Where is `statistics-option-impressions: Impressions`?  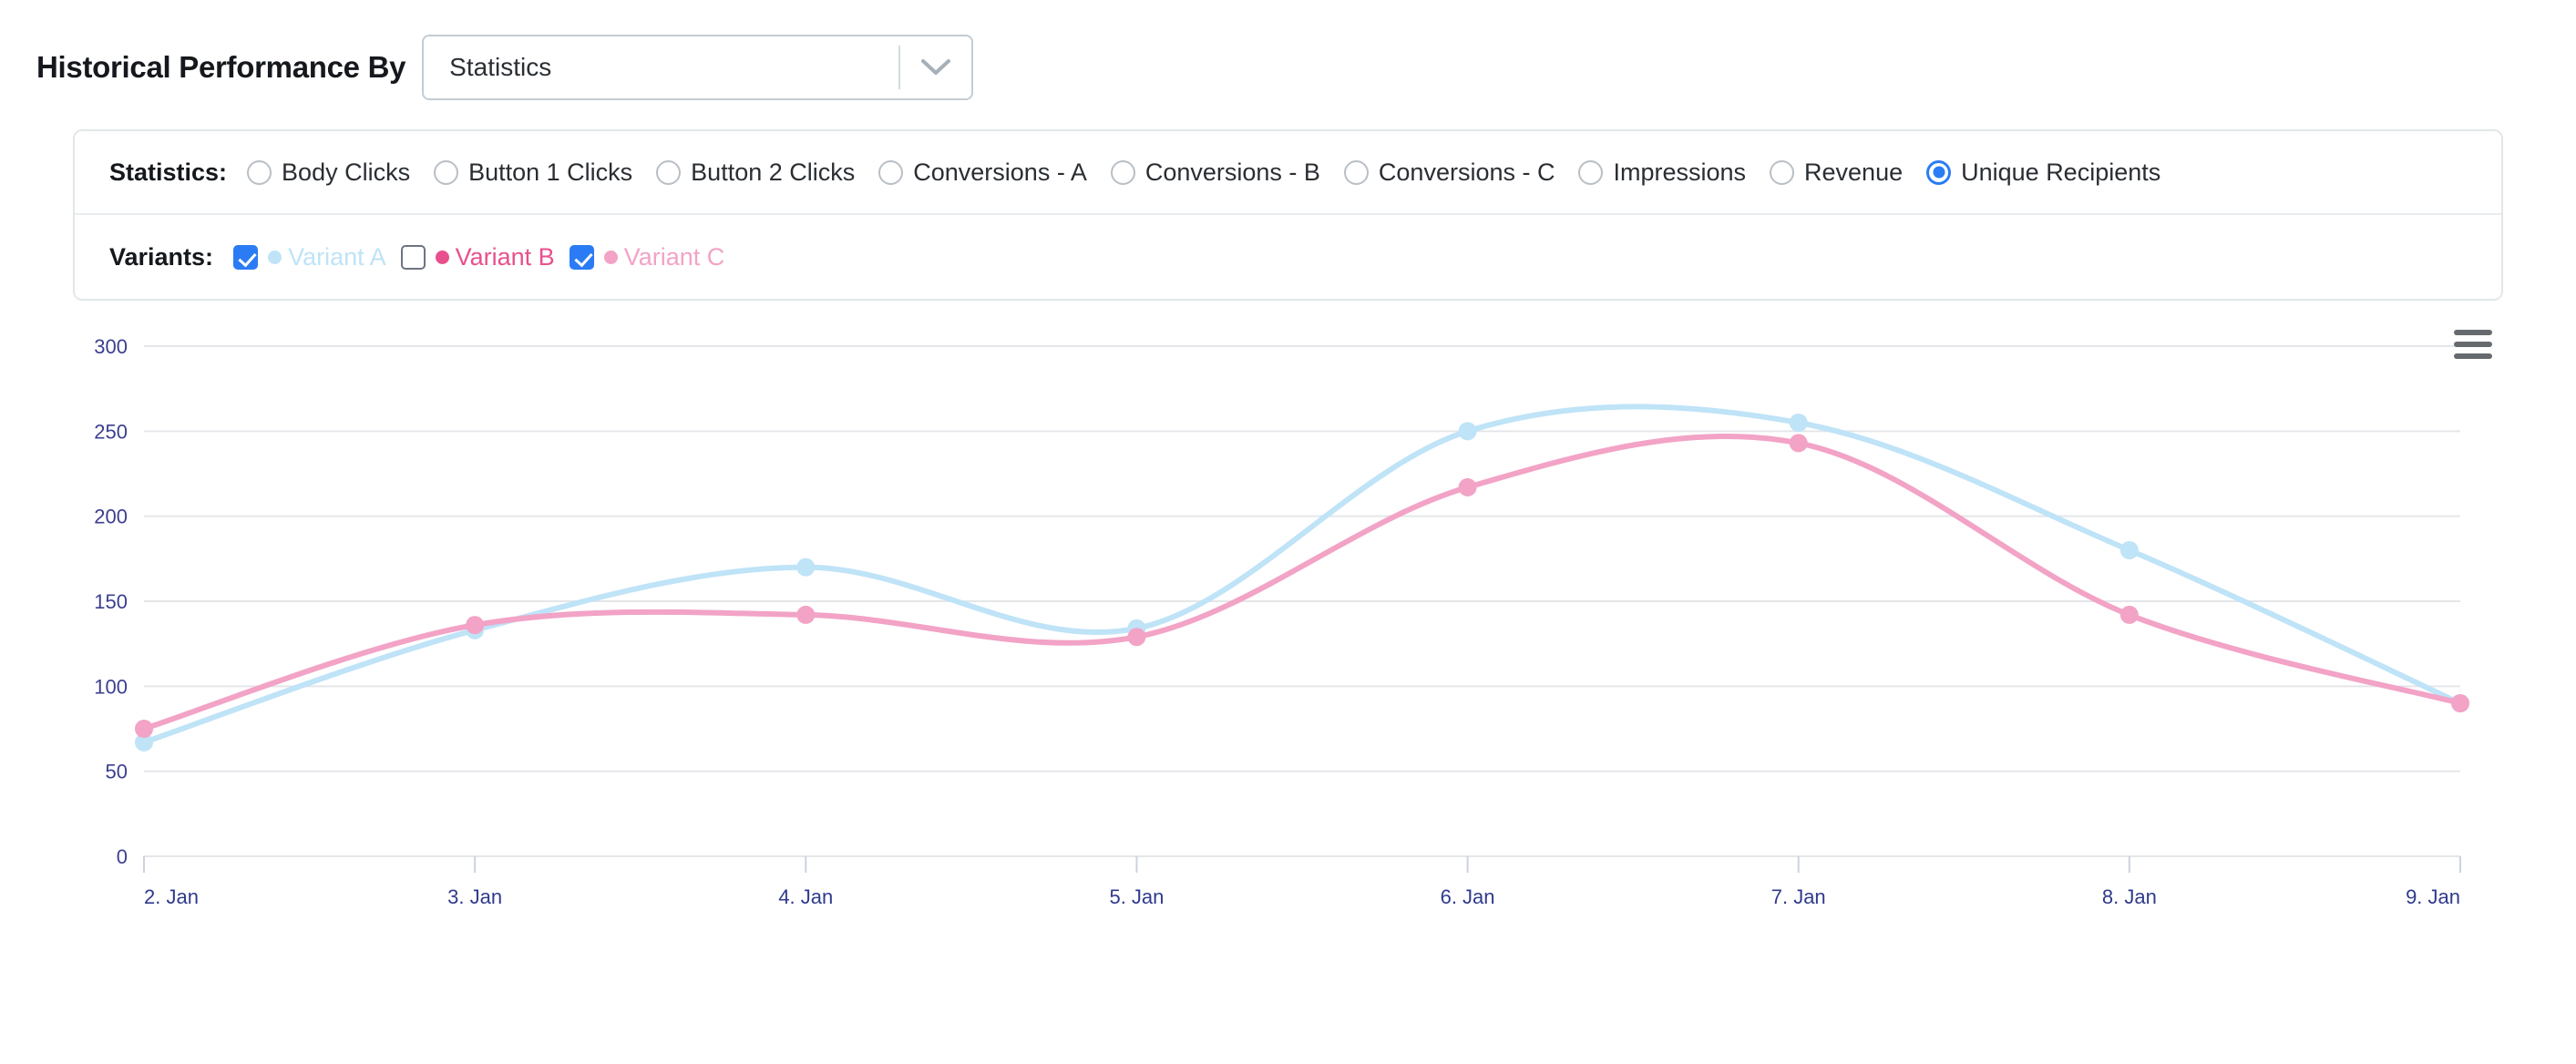
statistics-option-impressions: Impressions is located at coordinates (1662, 173).